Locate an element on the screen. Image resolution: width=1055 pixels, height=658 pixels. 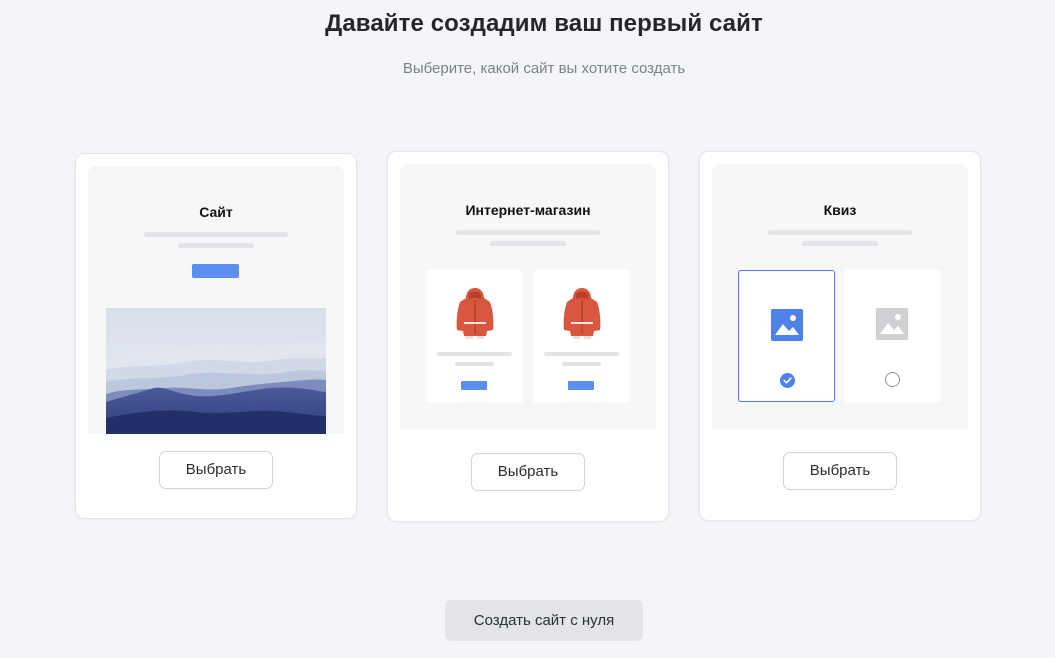
quiz-option-unselected is located at coordinates (892, 336).